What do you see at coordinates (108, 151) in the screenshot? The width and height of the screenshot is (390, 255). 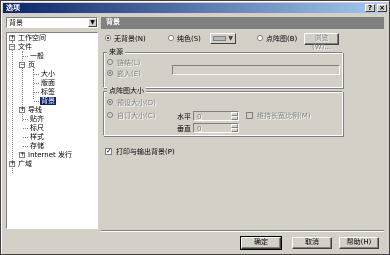 I see `print-export-checkbox: ✓` at bounding box center [108, 151].